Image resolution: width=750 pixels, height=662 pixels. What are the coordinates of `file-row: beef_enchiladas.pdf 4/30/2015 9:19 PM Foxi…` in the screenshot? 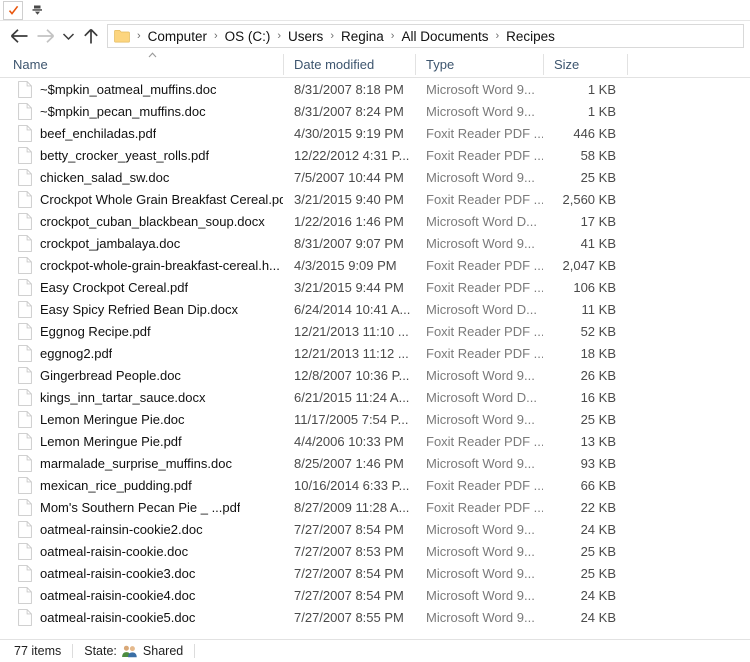 It's located at (375, 133).